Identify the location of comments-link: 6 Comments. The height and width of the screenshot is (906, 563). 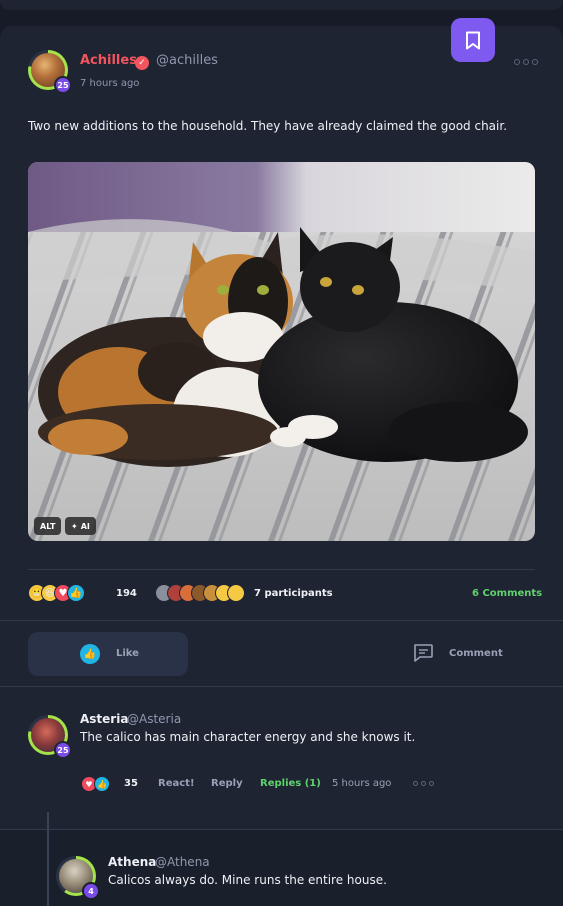
(507, 593).